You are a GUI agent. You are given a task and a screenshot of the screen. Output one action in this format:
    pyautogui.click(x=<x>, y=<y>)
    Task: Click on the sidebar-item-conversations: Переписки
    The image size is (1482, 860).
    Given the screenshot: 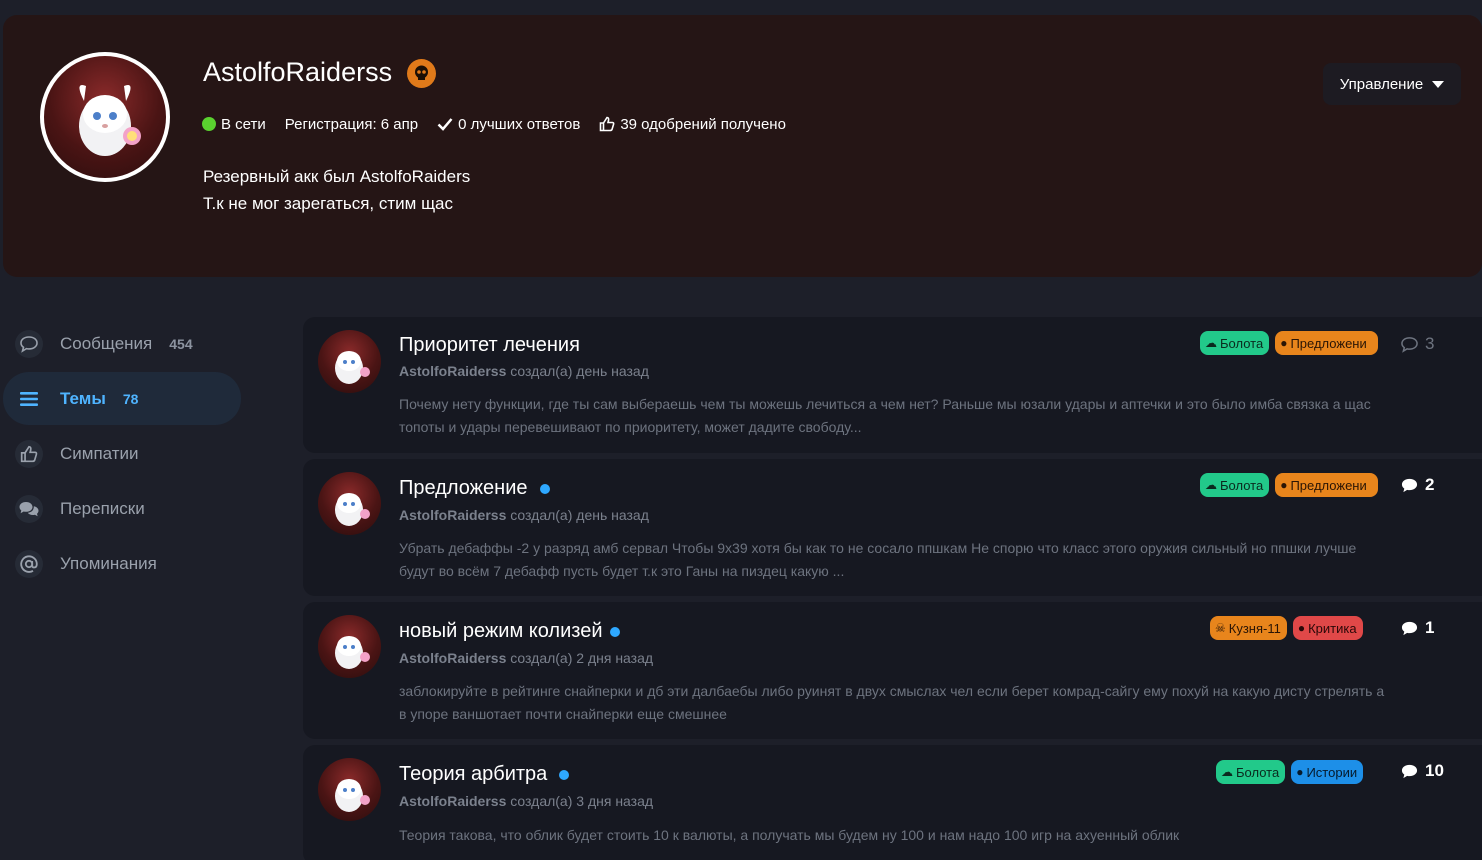 What is the action you would take?
    pyautogui.click(x=122, y=508)
    